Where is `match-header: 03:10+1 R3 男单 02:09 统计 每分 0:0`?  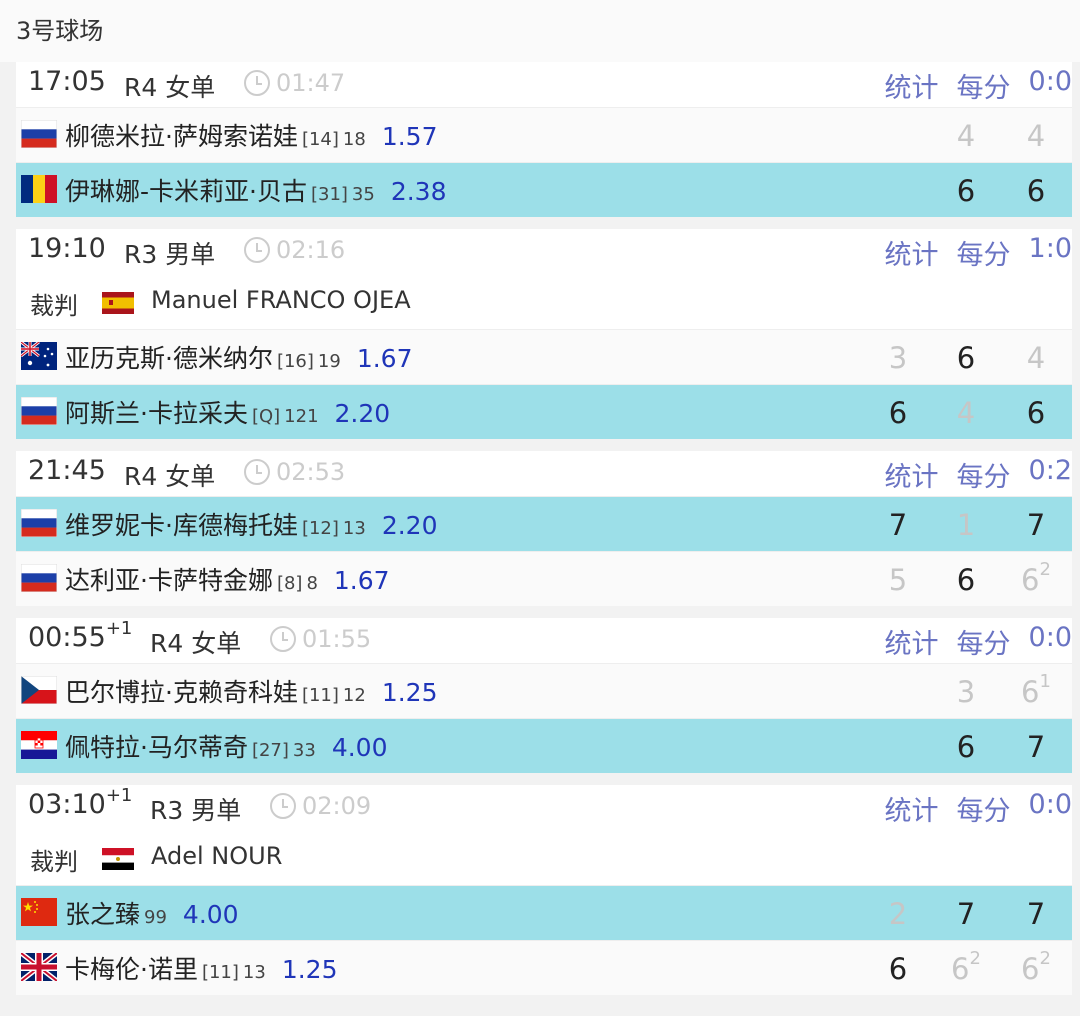
match-header: 03:10+1 R3 男单 02:09 统计 每分 0:0 is located at coordinates (544, 807).